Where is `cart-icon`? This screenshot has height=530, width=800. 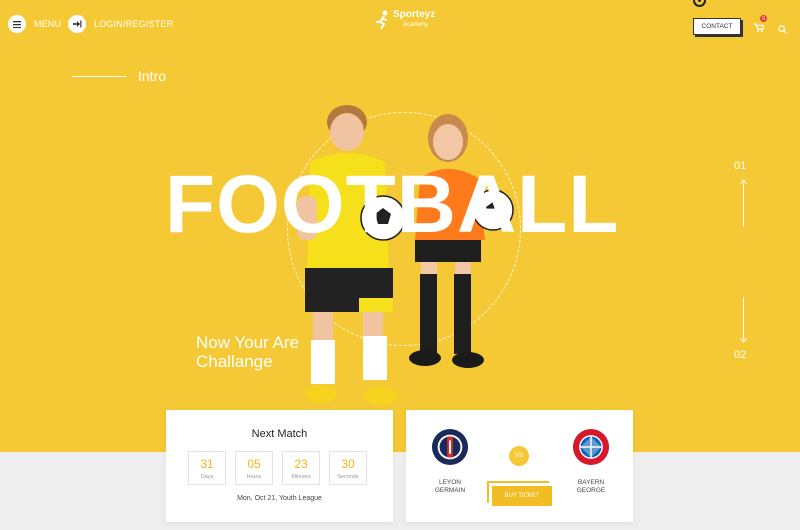
cart-icon is located at coordinates (759, 27).